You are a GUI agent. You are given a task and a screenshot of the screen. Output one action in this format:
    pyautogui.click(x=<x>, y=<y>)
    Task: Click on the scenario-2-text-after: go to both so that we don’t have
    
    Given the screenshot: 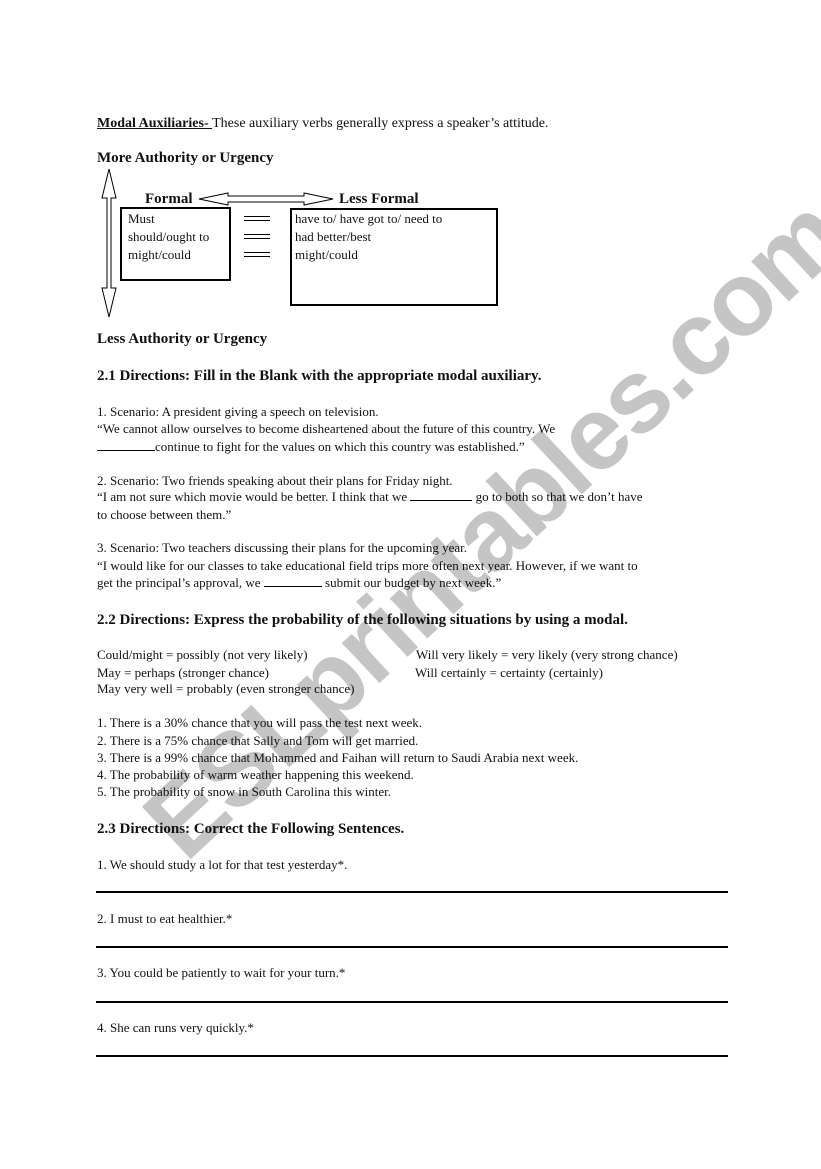 What is the action you would take?
    pyautogui.click(x=557, y=496)
    